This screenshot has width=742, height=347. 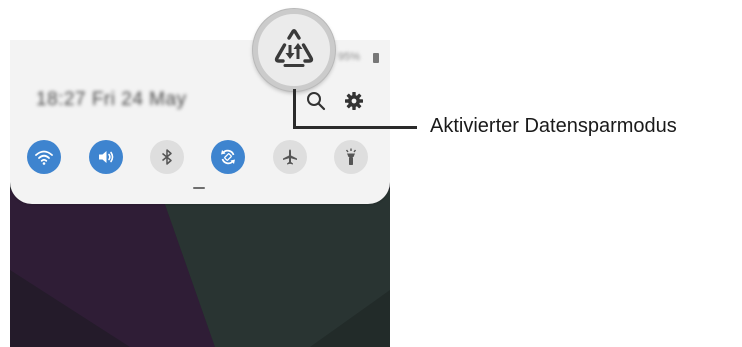 I want to click on flashlight-icon, so click(x=351, y=156).